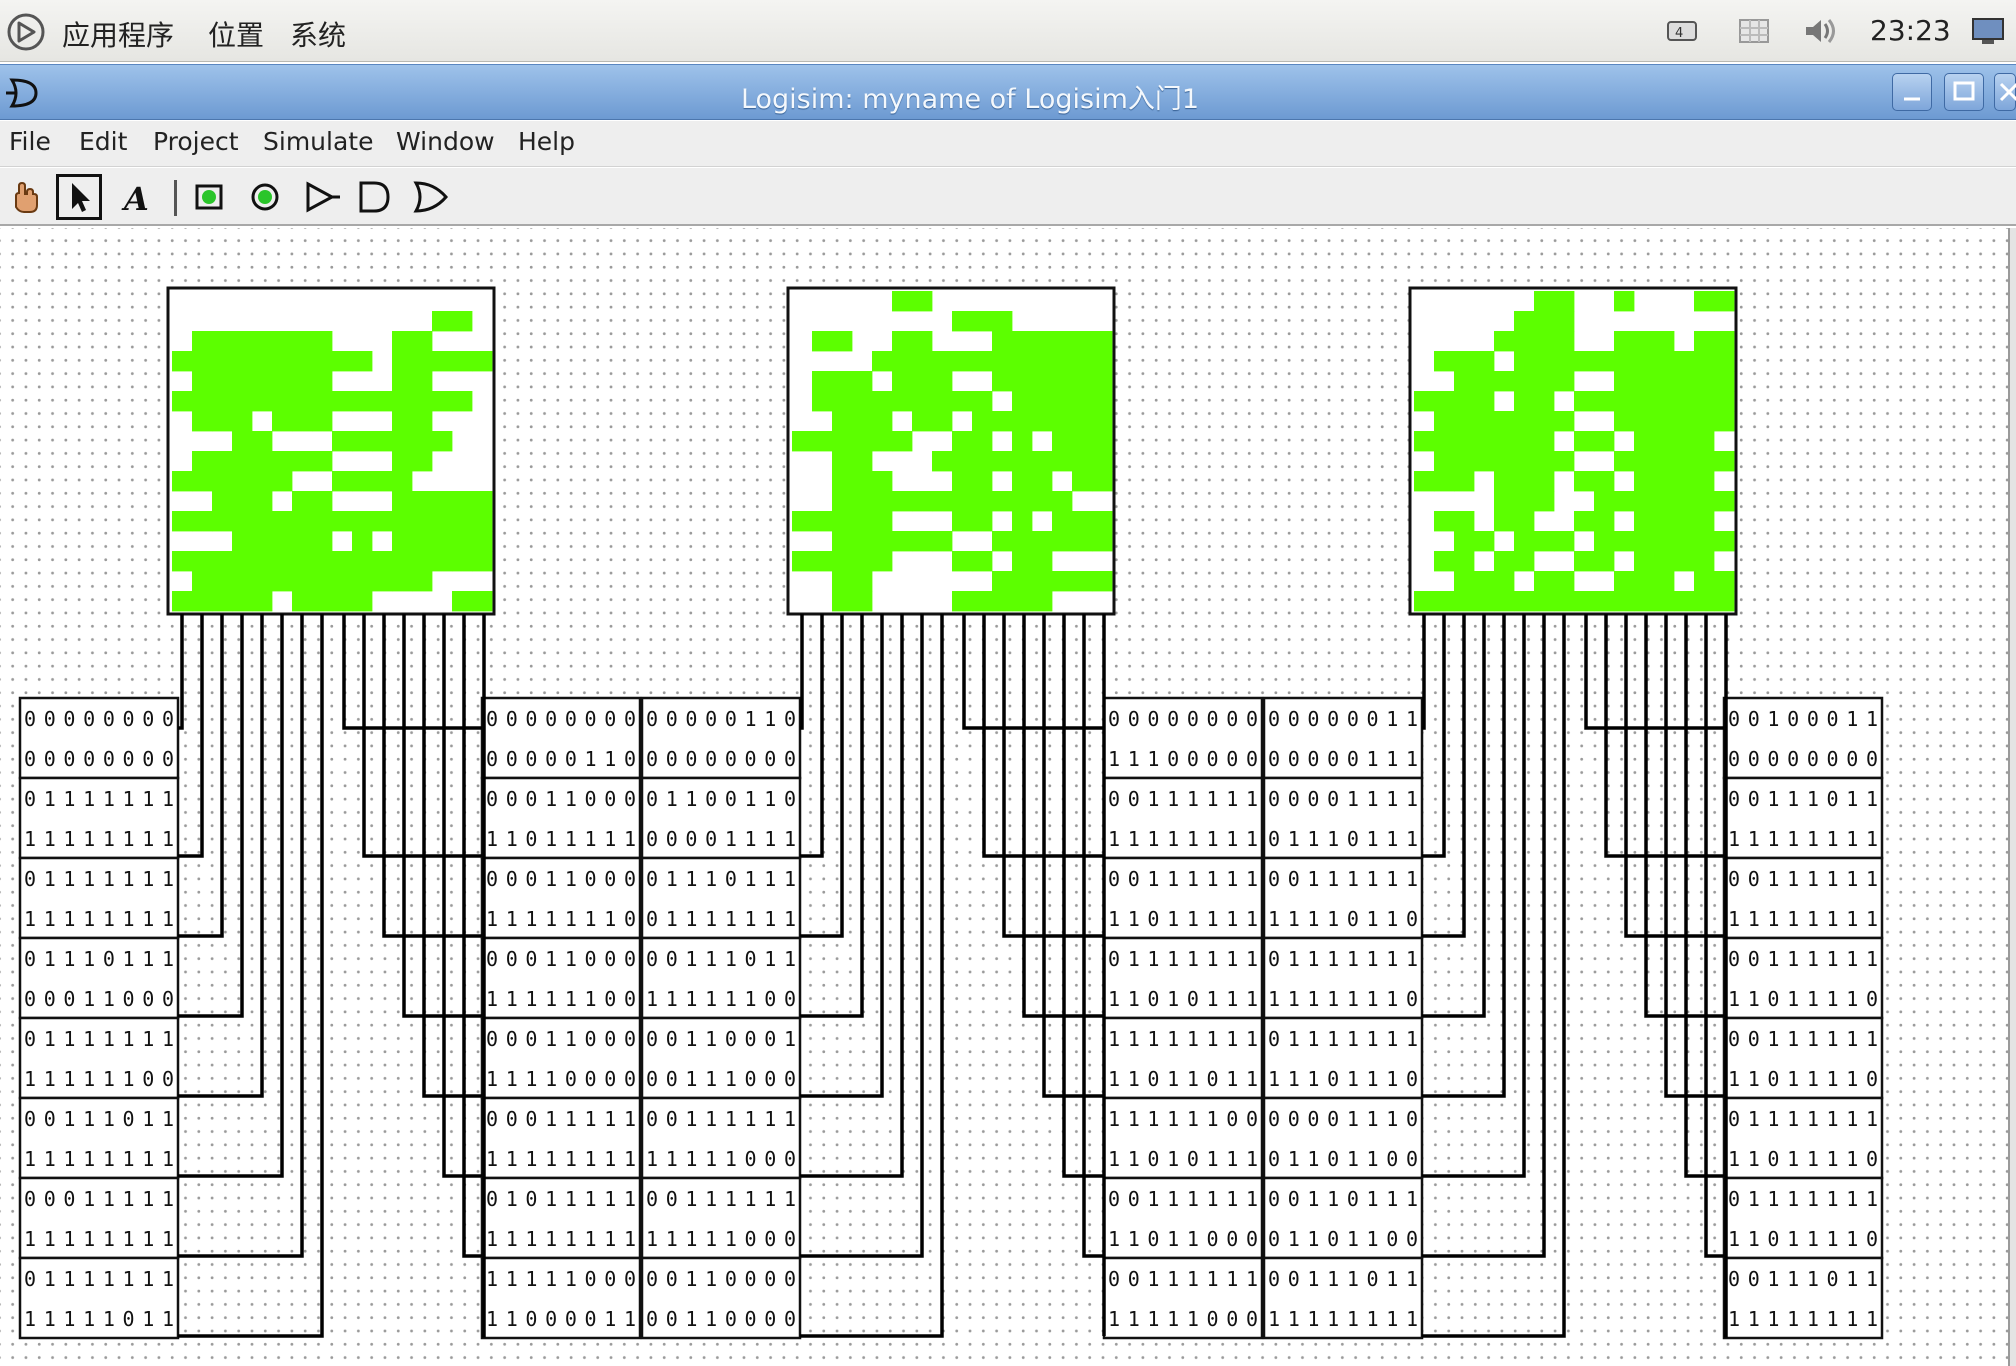  What do you see at coordinates (79, 197) in the screenshot?
I see `select-tool-icon` at bounding box center [79, 197].